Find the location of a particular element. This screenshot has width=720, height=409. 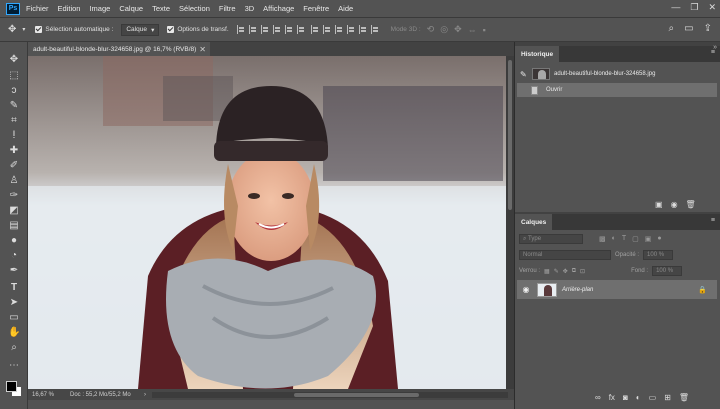

history-snapshot: ✎ adult-beautiful-blonde-blur-324658.jpg is located at coordinates (617, 74).